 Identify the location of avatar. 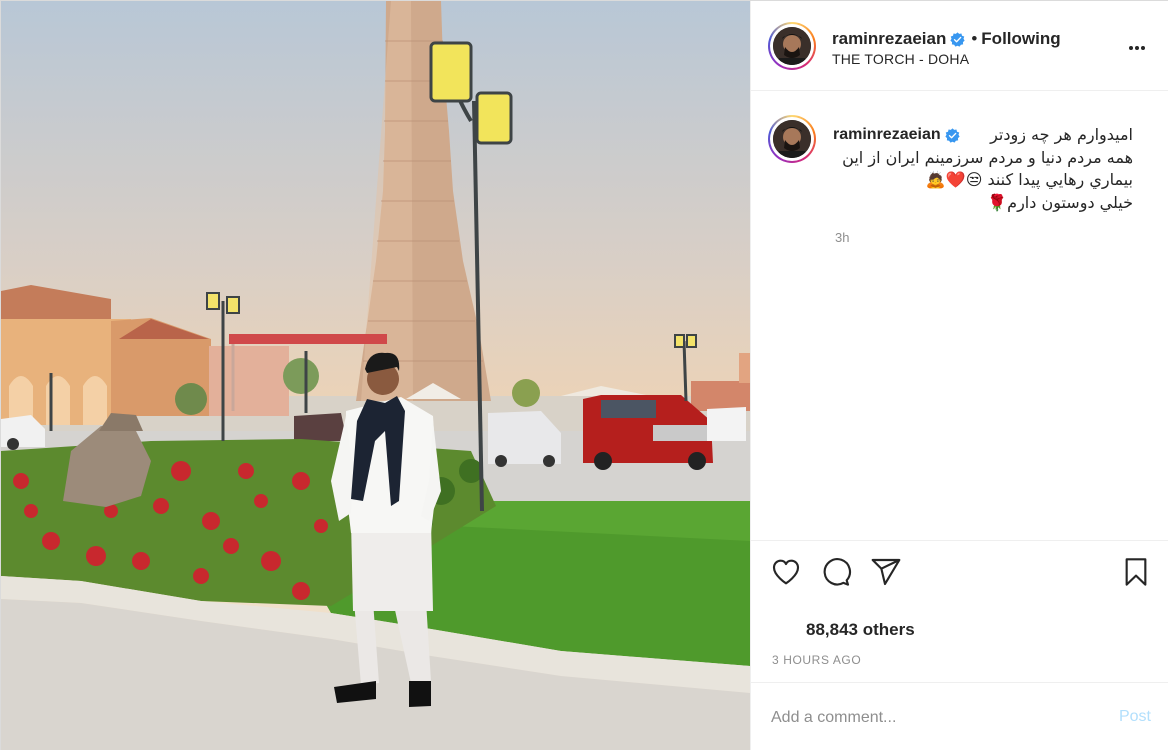
(792, 46).